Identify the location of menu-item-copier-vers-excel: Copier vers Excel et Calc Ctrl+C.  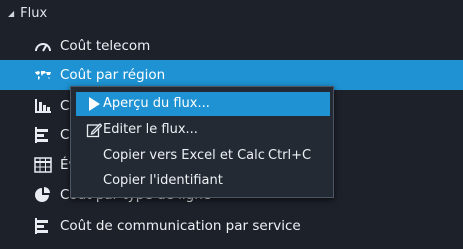
(203, 156).